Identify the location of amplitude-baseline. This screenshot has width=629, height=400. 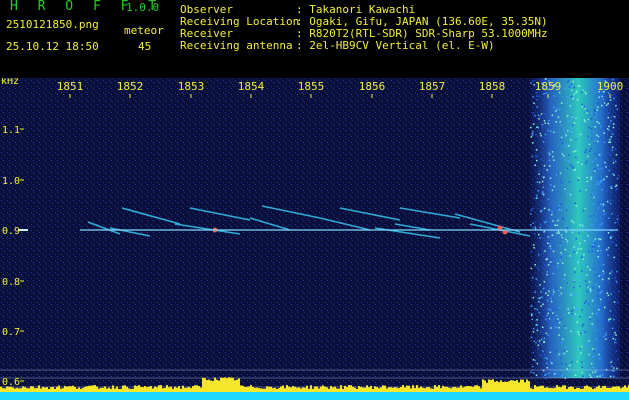
(314, 396).